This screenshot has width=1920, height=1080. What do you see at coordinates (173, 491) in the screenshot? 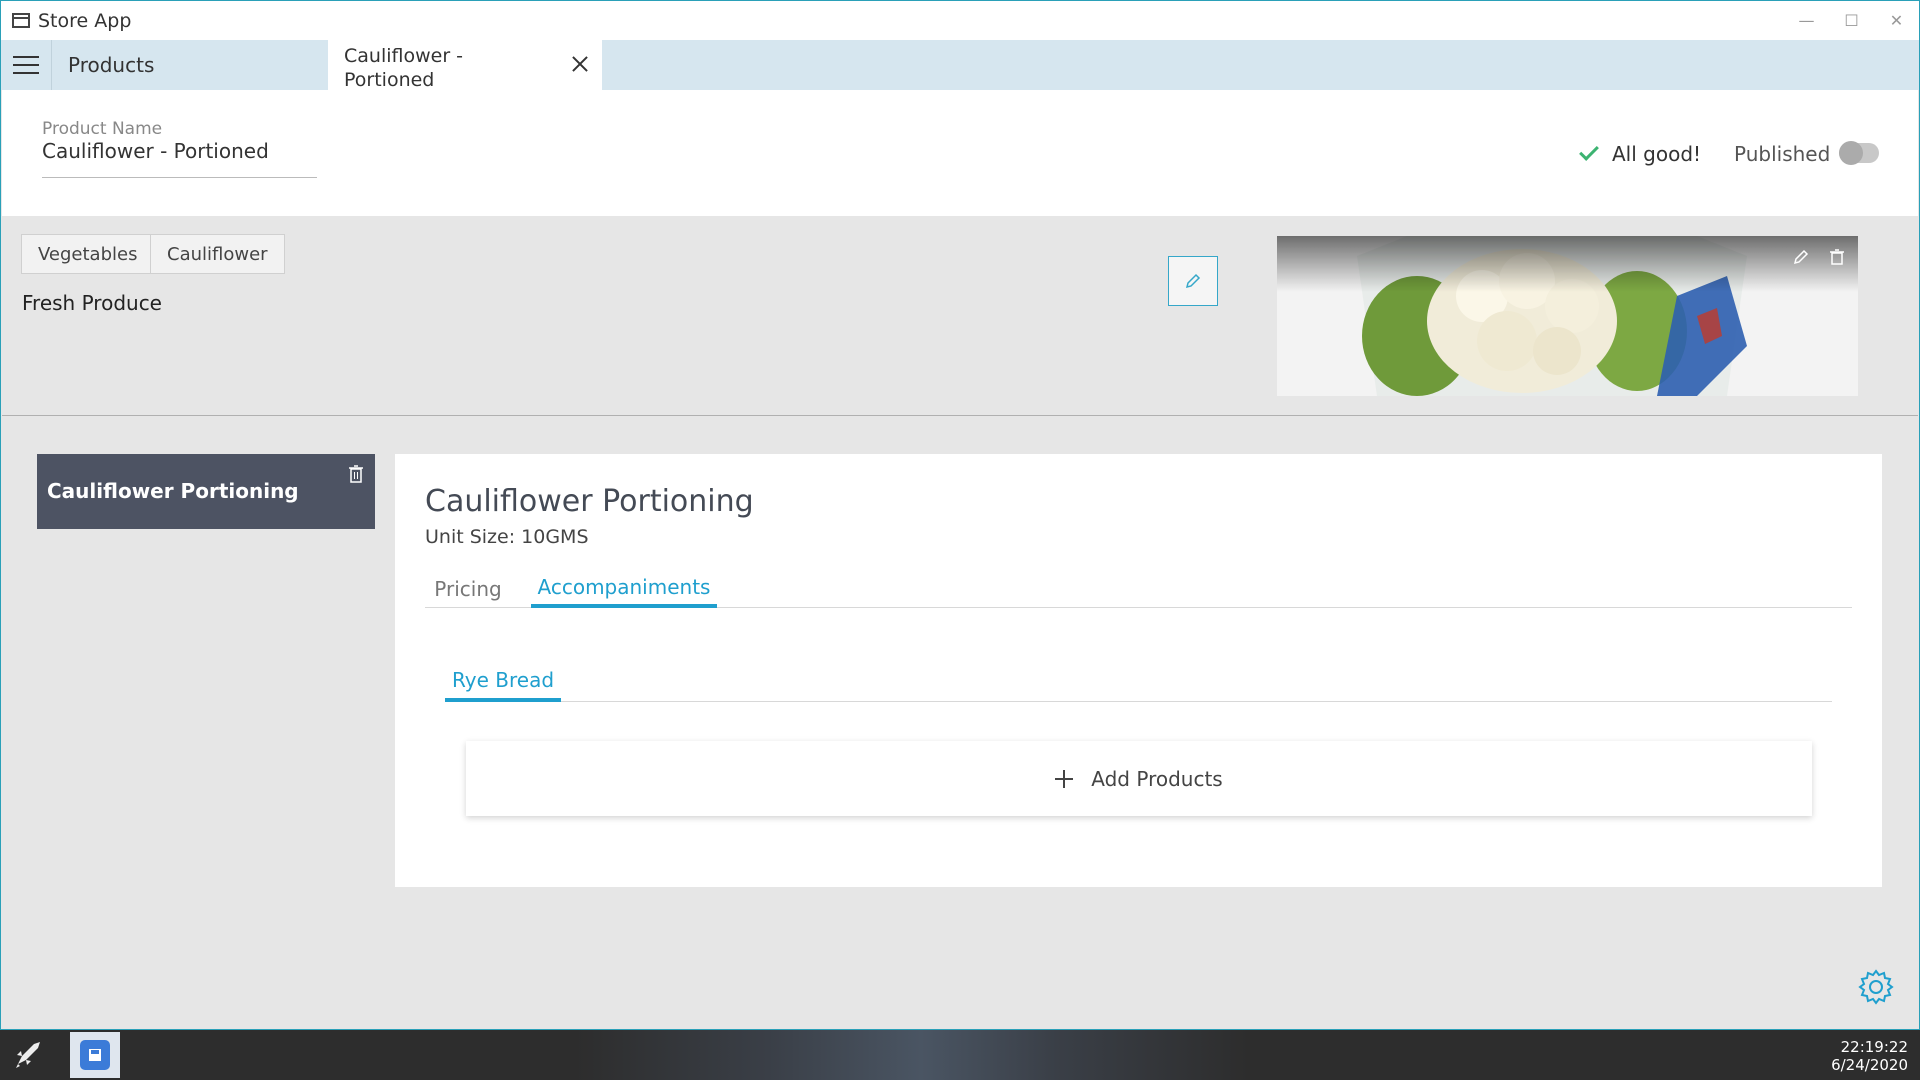
I see `variant-card-title: Cauliflower Portioning` at bounding box center [173, 491].